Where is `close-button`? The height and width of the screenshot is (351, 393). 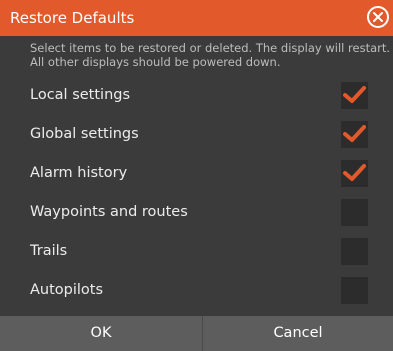 close-button is located at coordinates (378, 17).